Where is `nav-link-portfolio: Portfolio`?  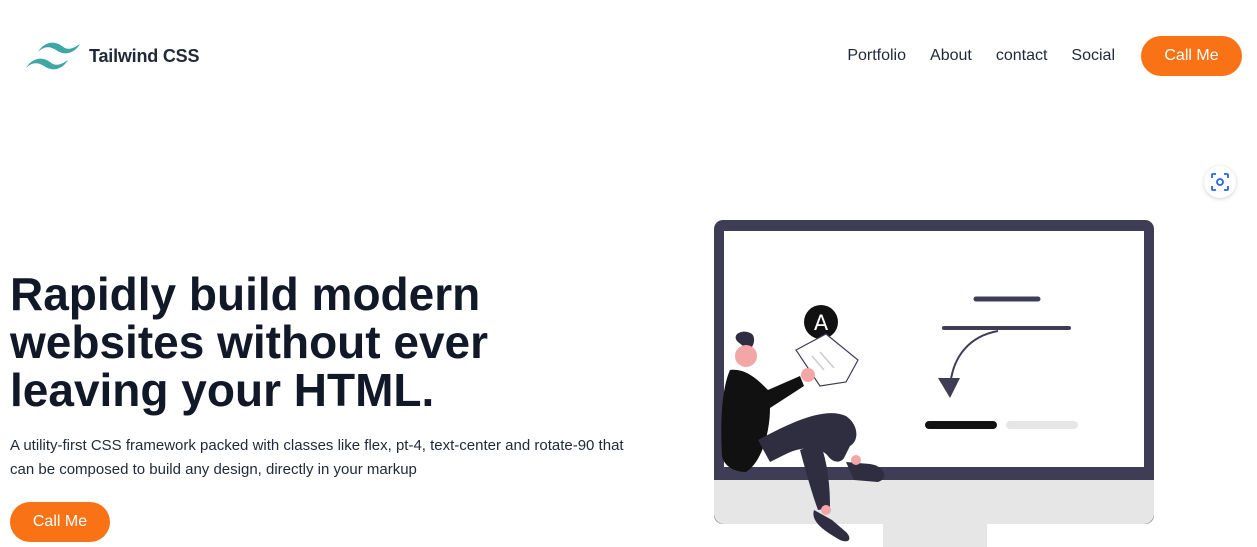
nav-link-portfolio: Portfolio is located at coordinates (876, 56).